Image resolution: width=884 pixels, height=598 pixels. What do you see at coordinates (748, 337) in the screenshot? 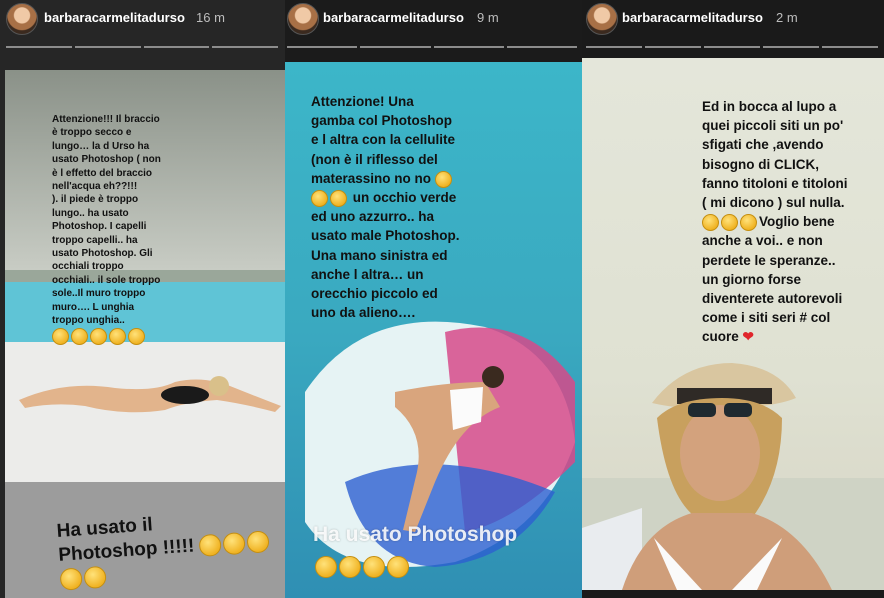
I see `red-heart-icon: ❤` at bounding box center [748, 337].